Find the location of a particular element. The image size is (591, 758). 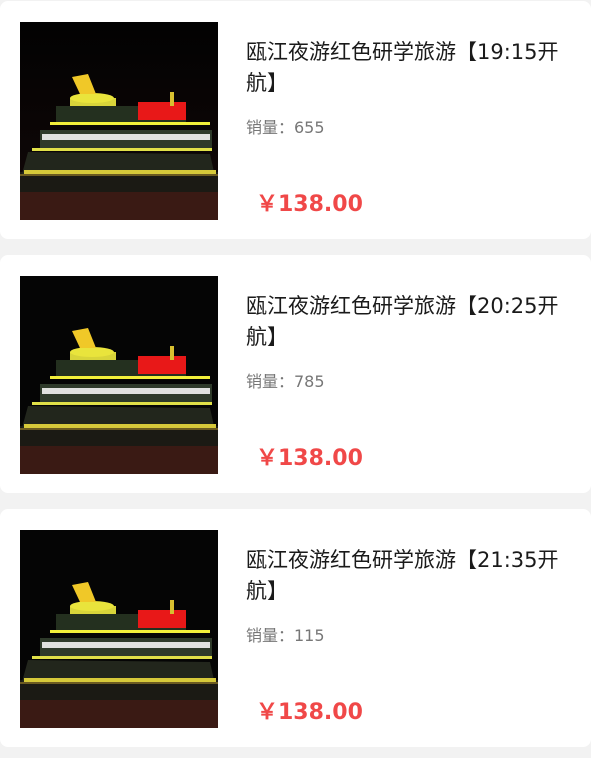

product-title: 瓯江夜游红色研学旅游【20:25开航】 is located at coordinates (405, 322).